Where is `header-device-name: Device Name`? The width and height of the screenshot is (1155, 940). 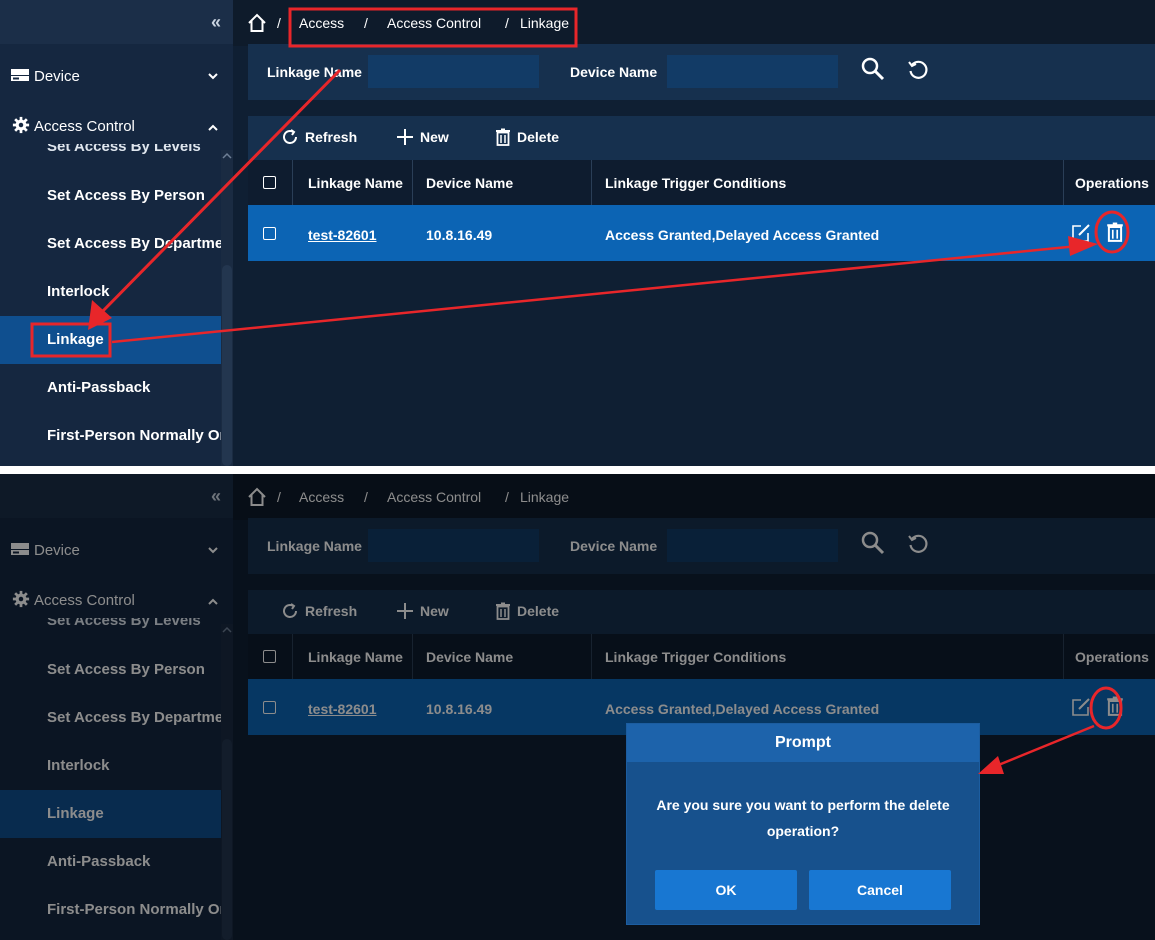
header-device-name: Device Name is located at coordinates (469, 183).